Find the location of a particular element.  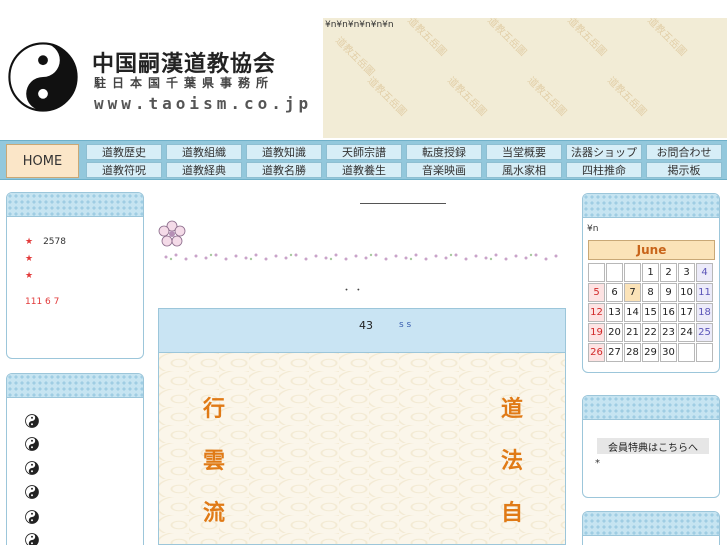

nav-item: 音楽映画 is located at coordinates (444, 170).